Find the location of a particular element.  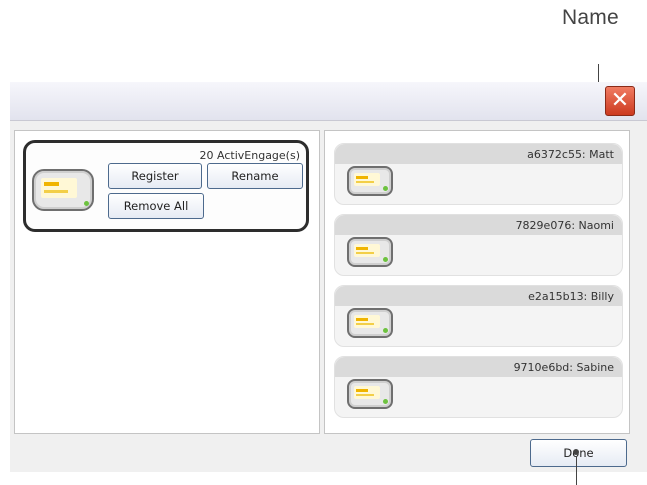

device-name-label: 9710e6bd: Sabine is located at coordinates (563, 367).